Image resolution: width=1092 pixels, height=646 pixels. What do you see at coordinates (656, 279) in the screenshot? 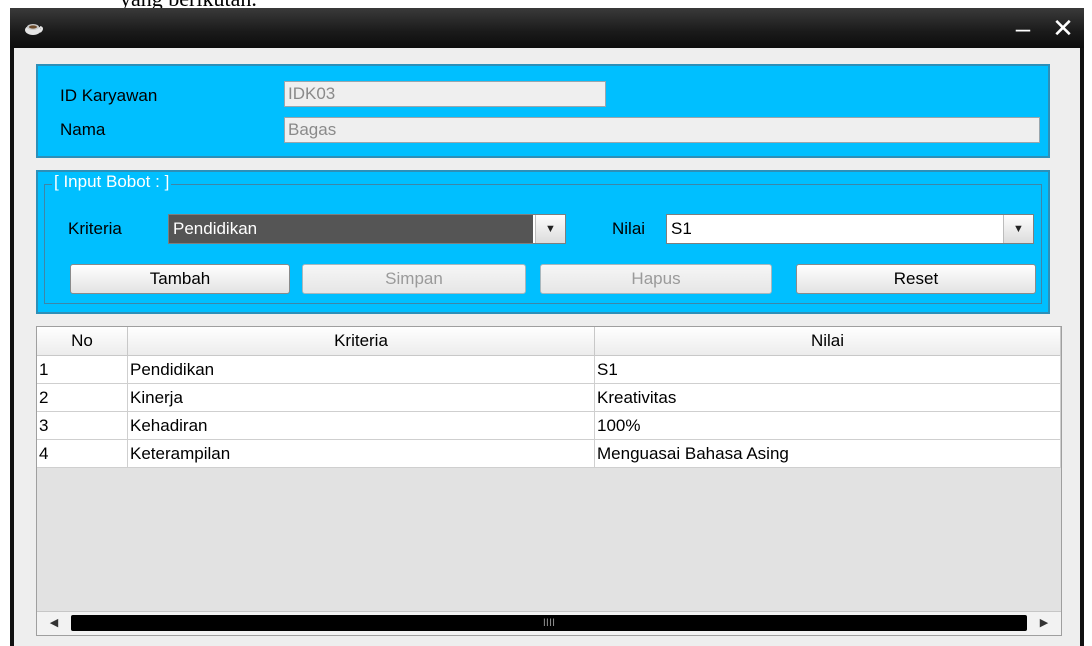
I see `hapus-button: Hapus` at bounding box center [656, 279].